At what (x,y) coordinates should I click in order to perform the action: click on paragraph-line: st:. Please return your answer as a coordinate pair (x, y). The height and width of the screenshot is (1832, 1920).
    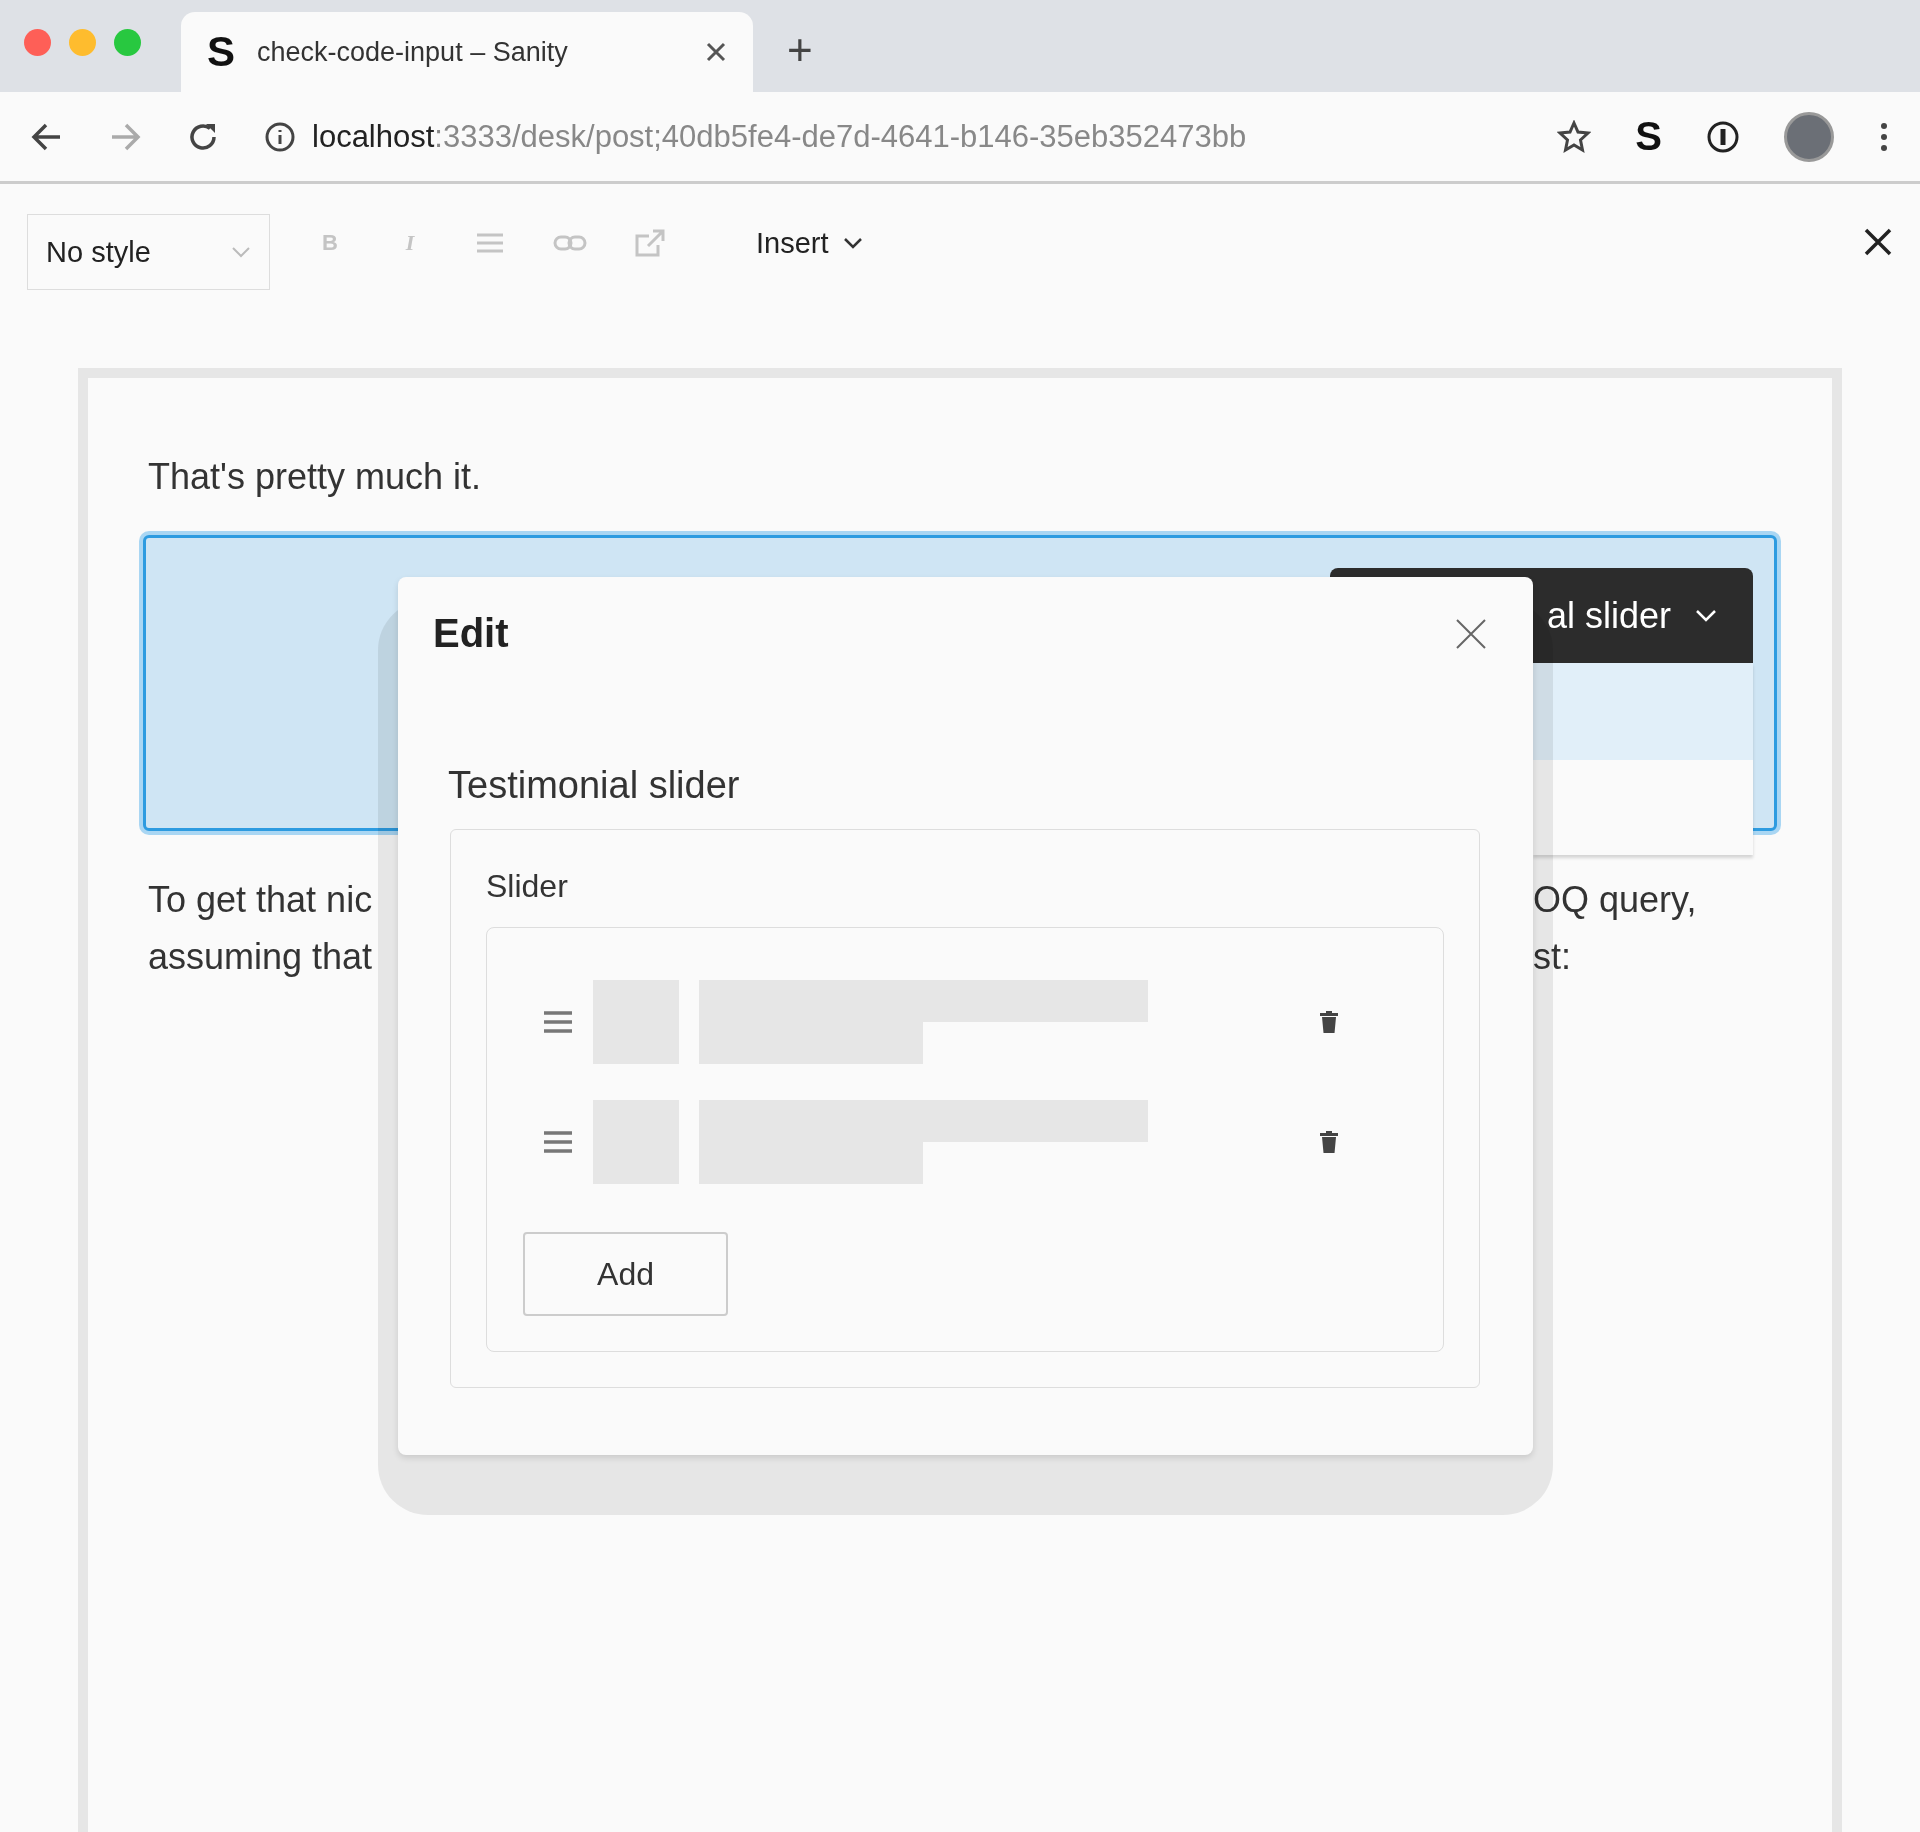
    Looking at the image, I should click on (1552, 957).